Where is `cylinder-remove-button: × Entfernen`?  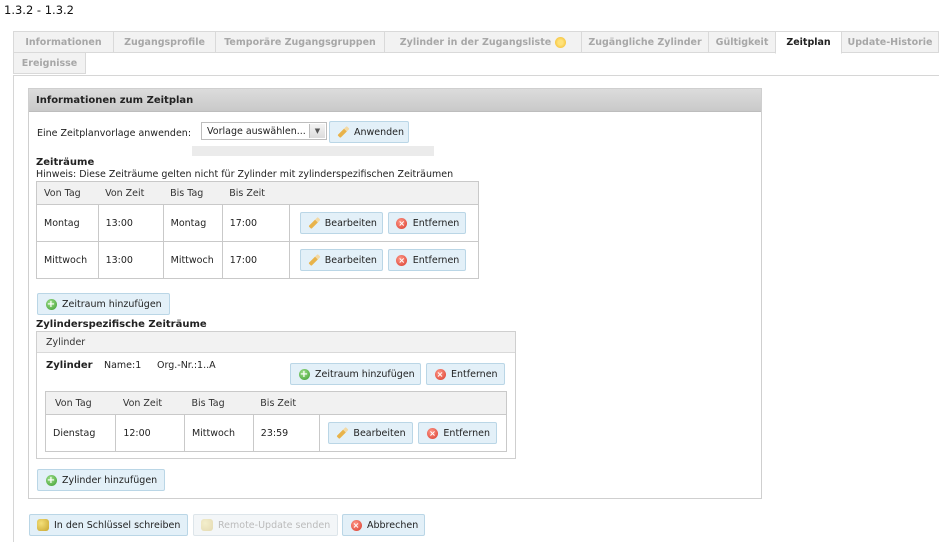 cylinder-remove-button: × Entfernen is located at coordinates (465, 374).